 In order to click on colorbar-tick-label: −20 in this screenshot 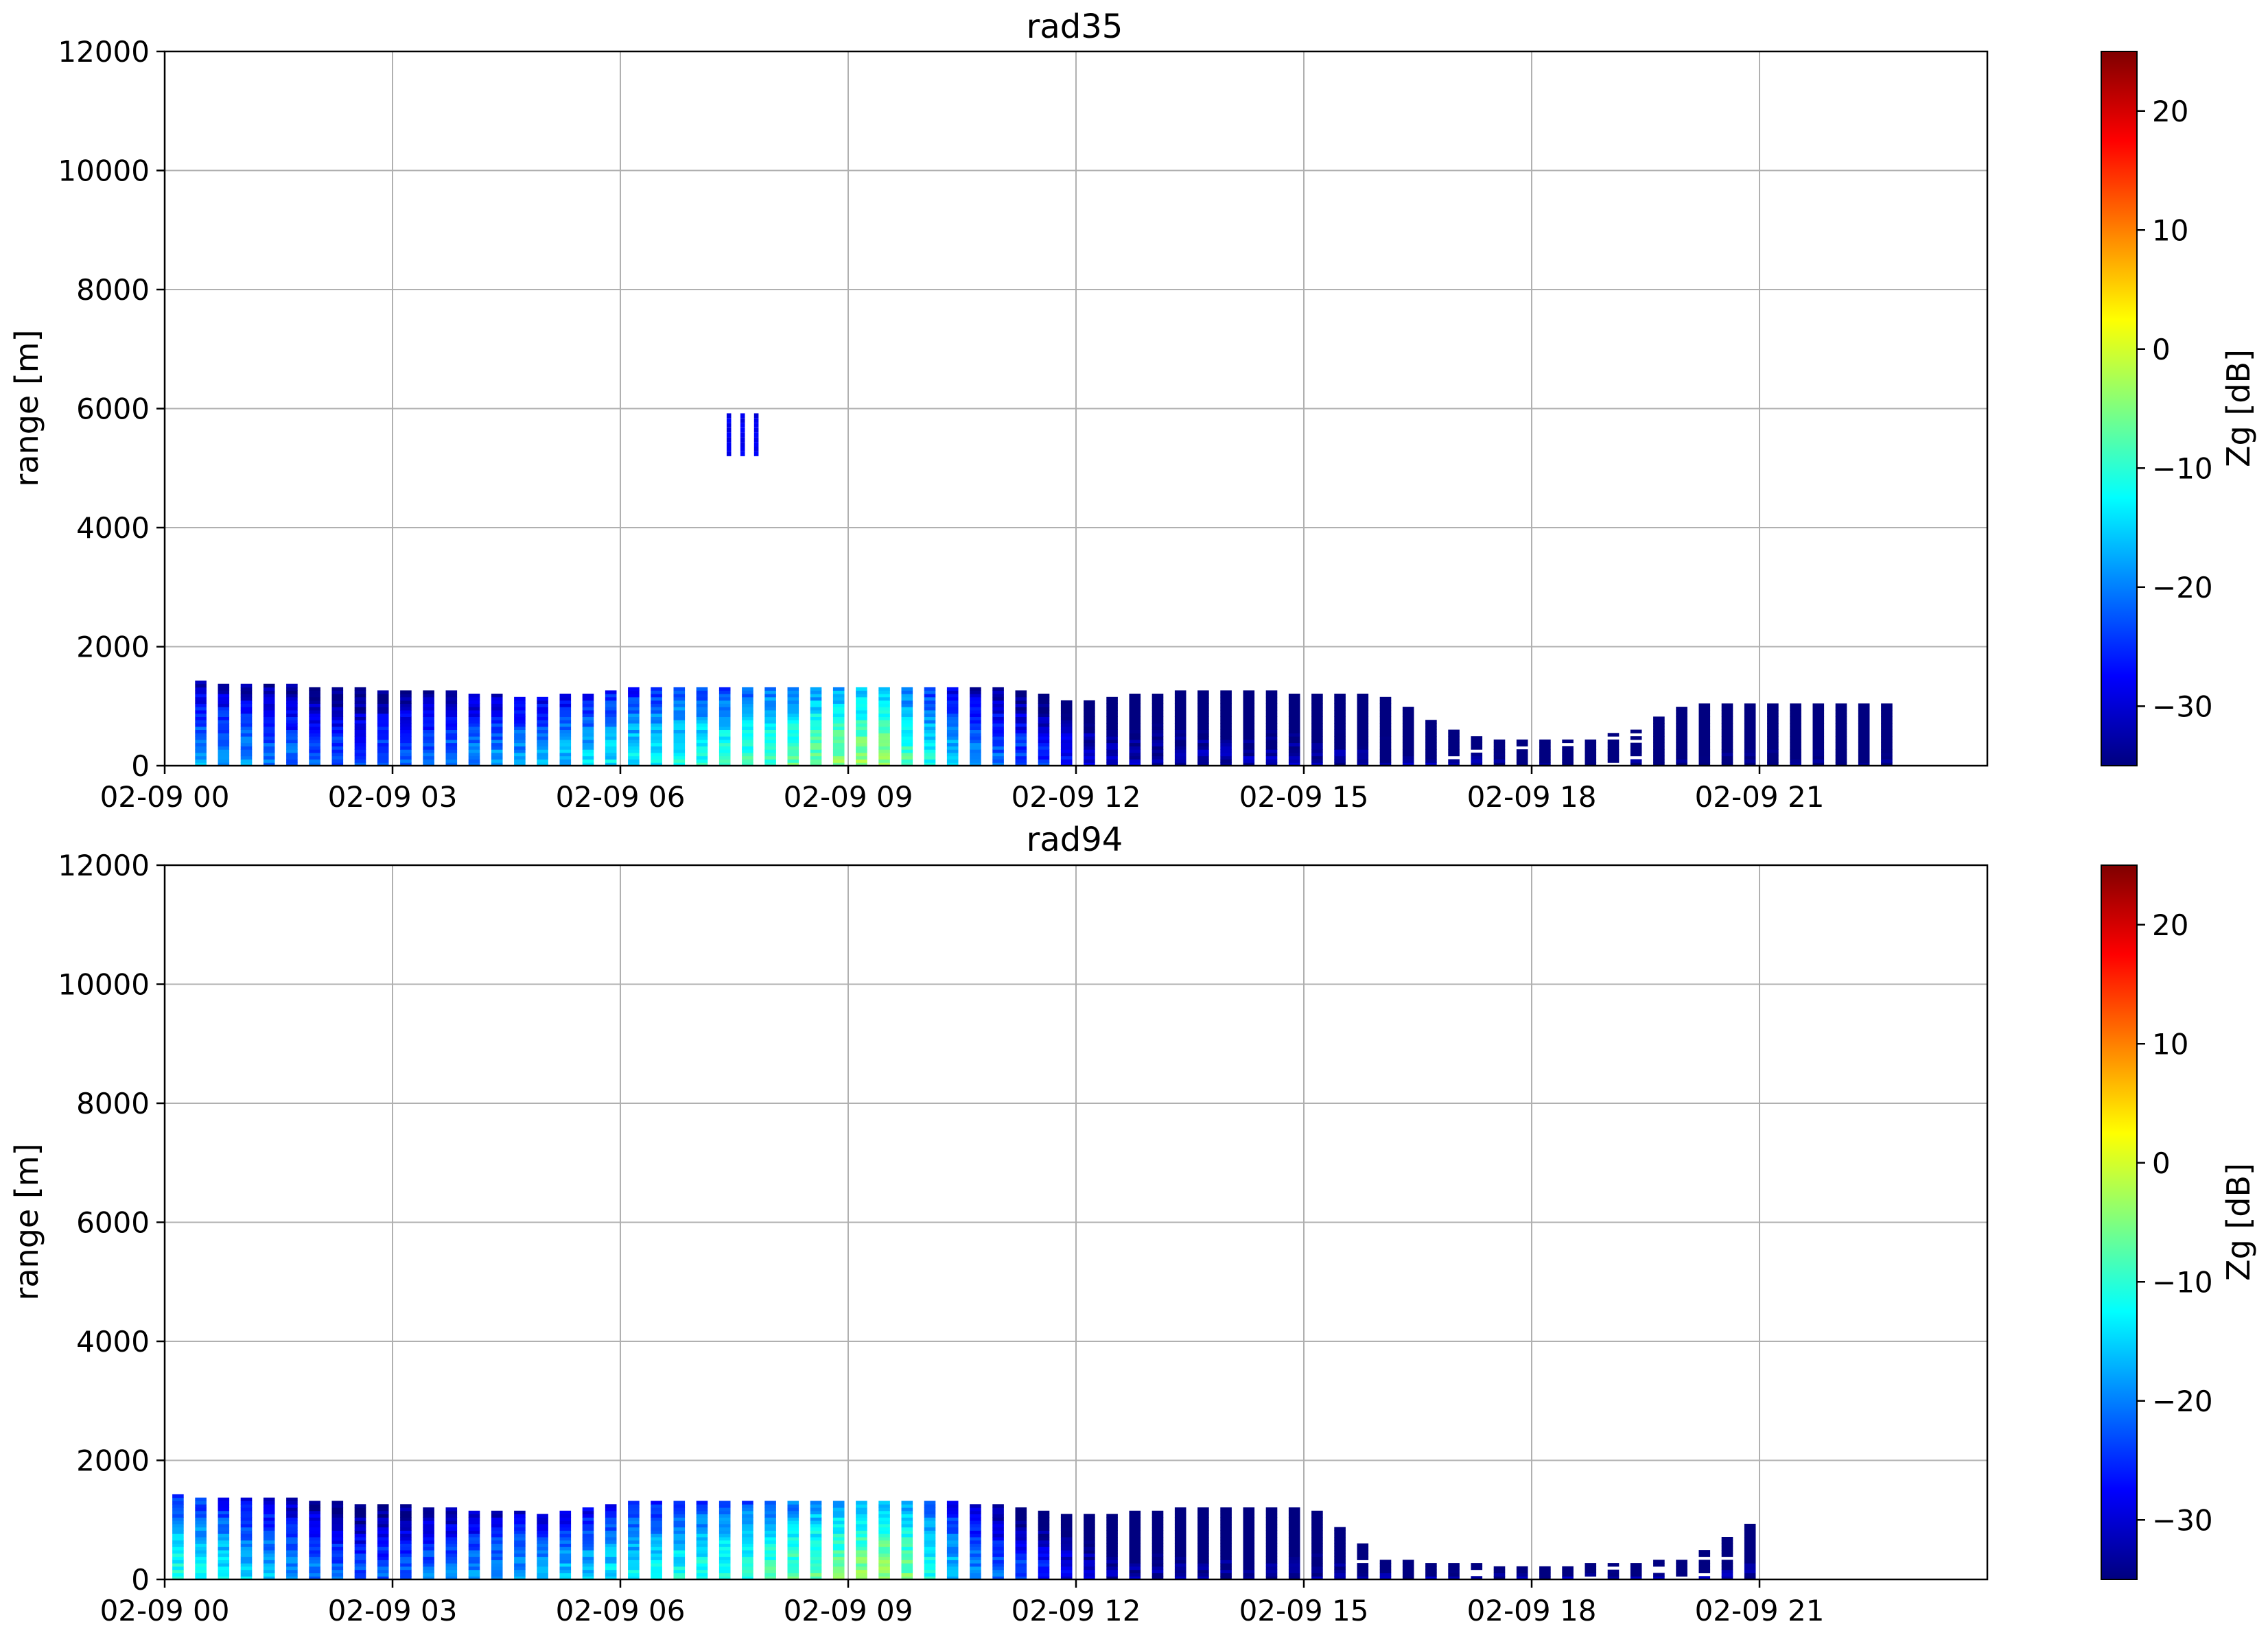, I will do `click(2182, 587)`.